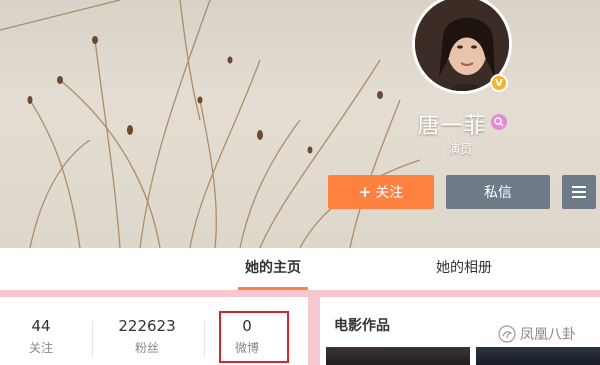  I want to click on menu-icon, so click(579, 192).